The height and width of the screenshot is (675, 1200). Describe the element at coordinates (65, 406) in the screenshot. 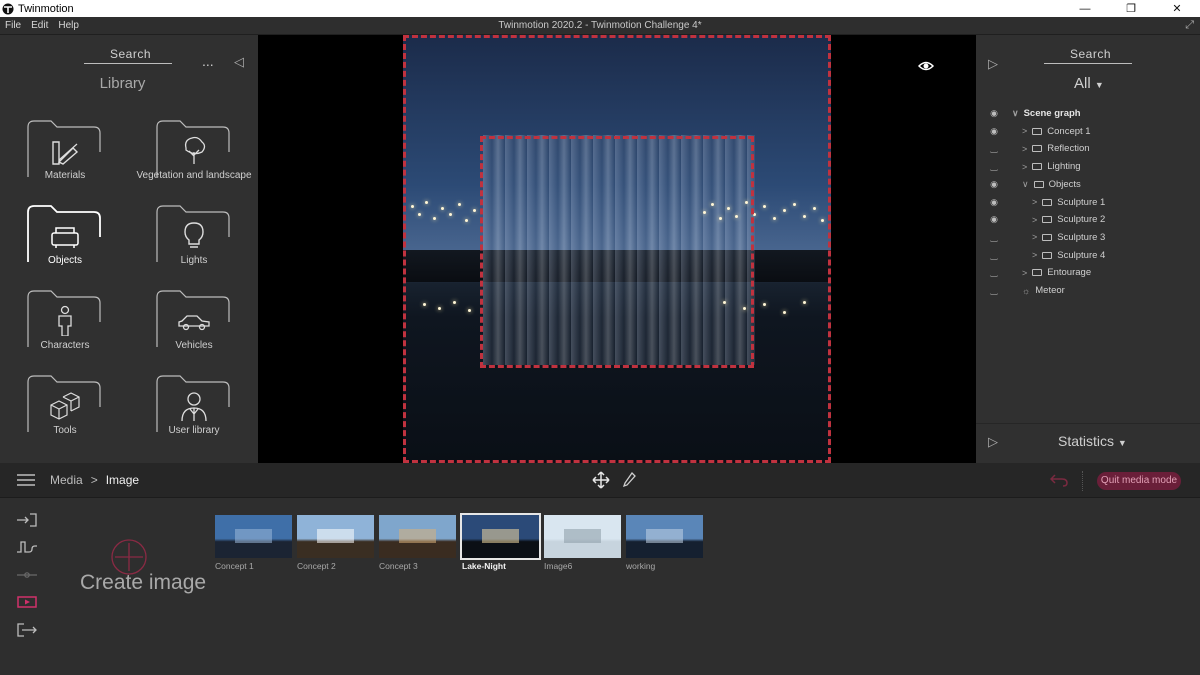

I see `cubes-icon` at that location.